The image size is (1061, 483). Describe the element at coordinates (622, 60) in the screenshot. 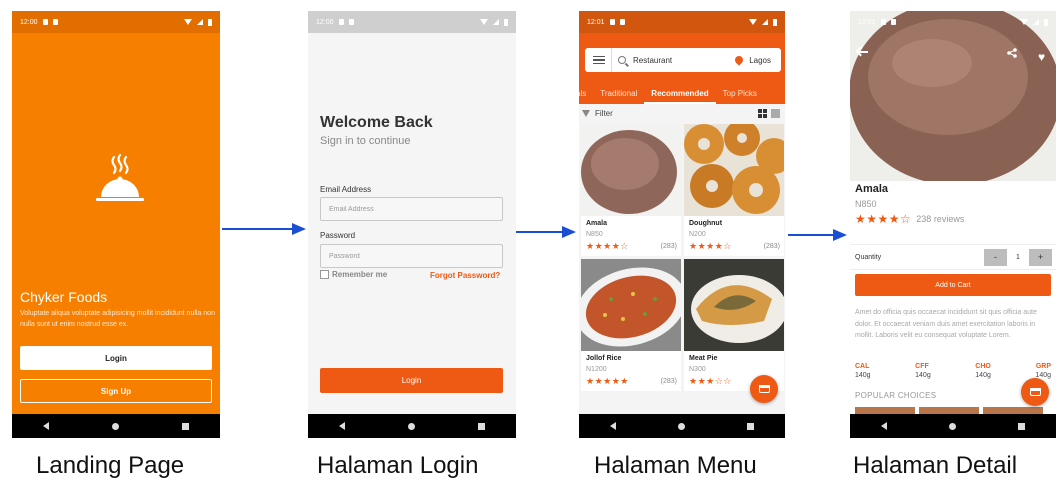

I see `search-icon` at that location.